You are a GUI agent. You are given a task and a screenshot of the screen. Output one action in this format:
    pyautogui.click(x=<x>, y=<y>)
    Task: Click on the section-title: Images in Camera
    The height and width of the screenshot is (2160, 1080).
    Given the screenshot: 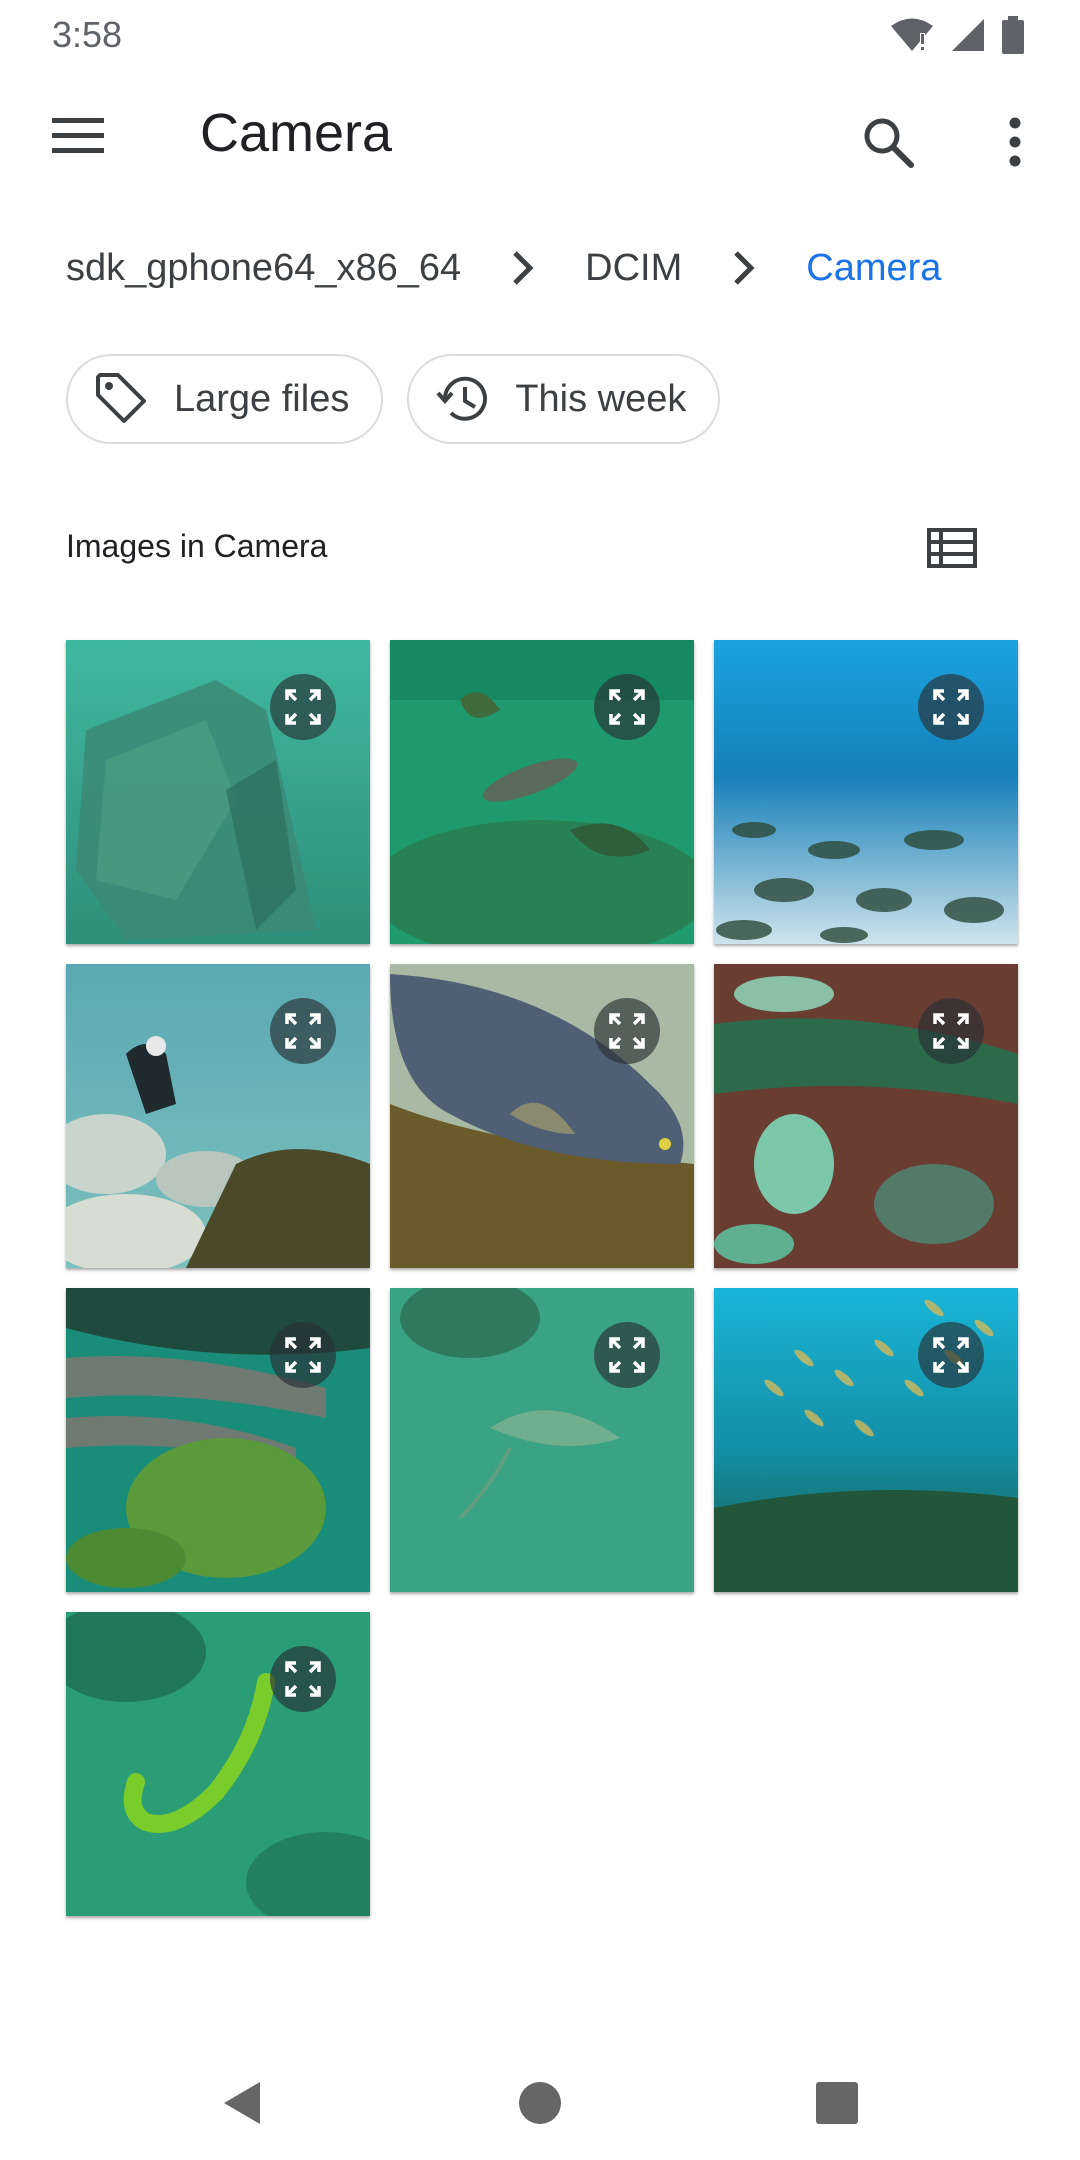 What is the action you would take?
    pyautogui.click(x=197, y=546)
    